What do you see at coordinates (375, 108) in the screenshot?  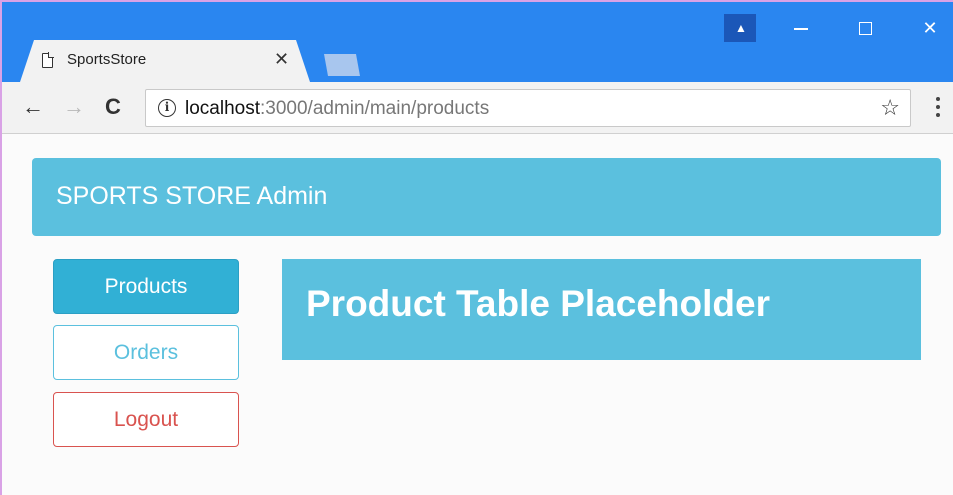 I see `url-path: :3000/admin/main/products` at bounding box center [375, 108].